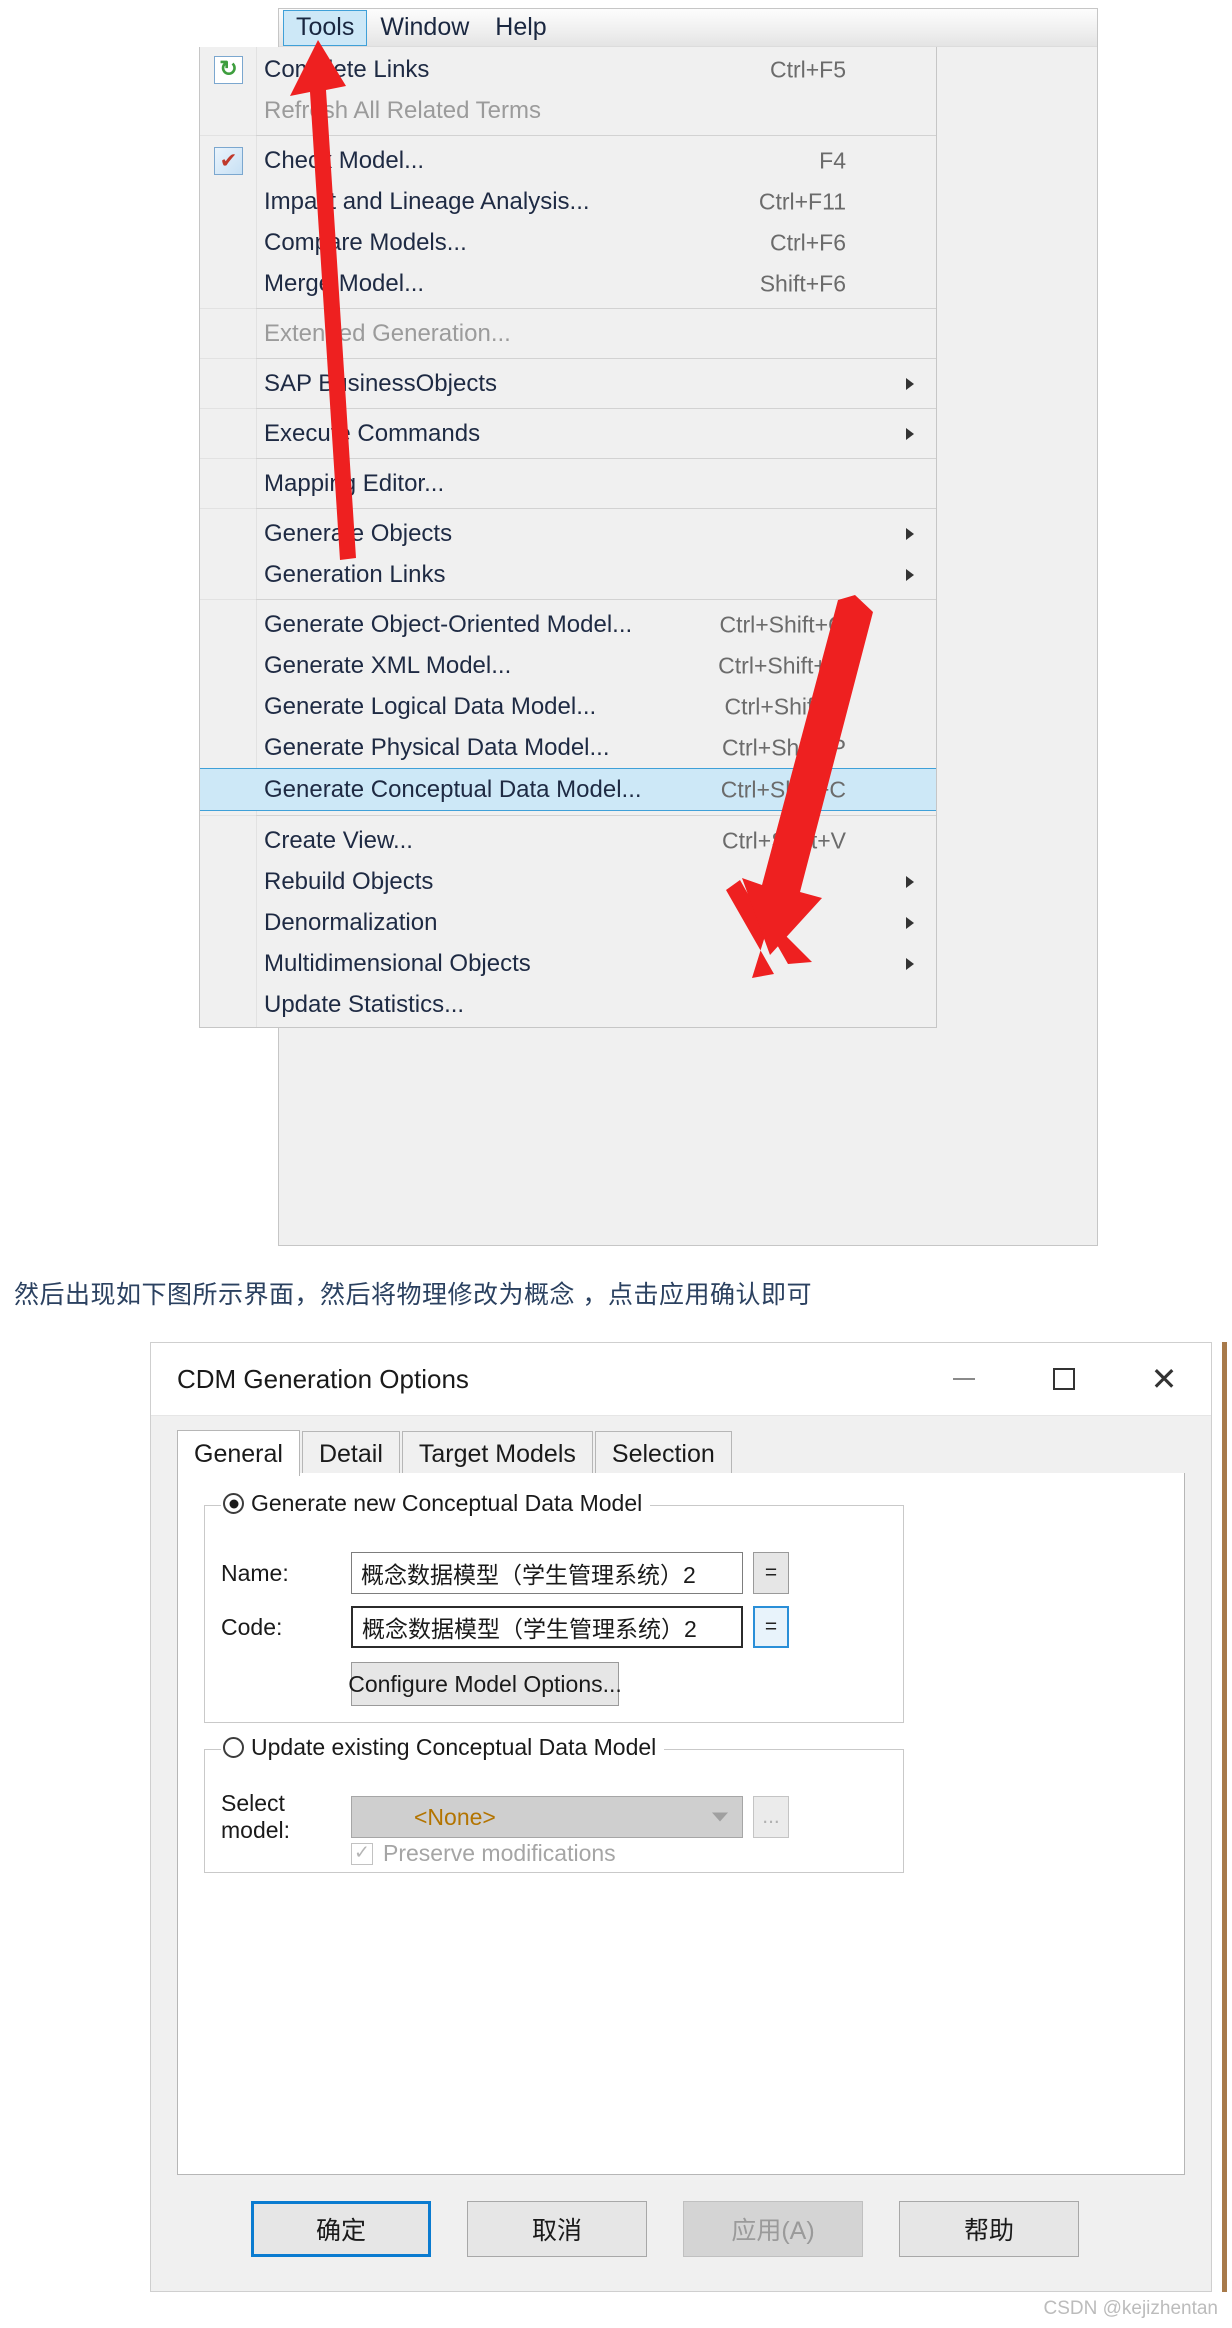 The width and height of the screenshot is (1232, 2328). I want to click on code-label: Code:, so click(252, 1626).